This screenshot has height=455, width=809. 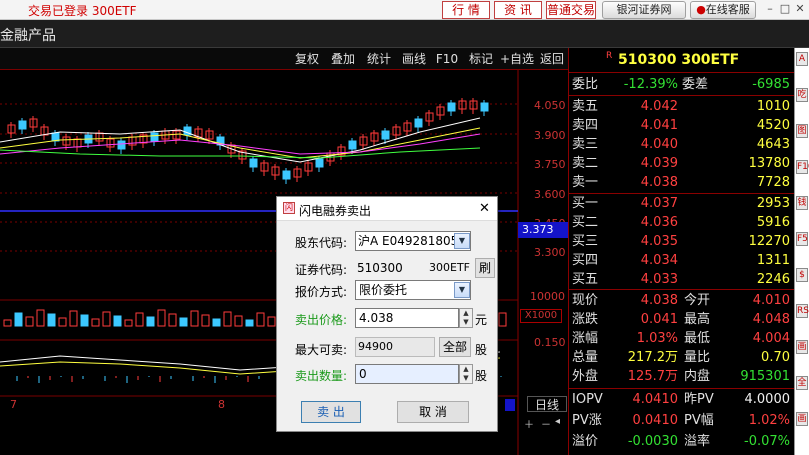 I want to click on price-axis-label: 3.600, so click(x=550, y=194).